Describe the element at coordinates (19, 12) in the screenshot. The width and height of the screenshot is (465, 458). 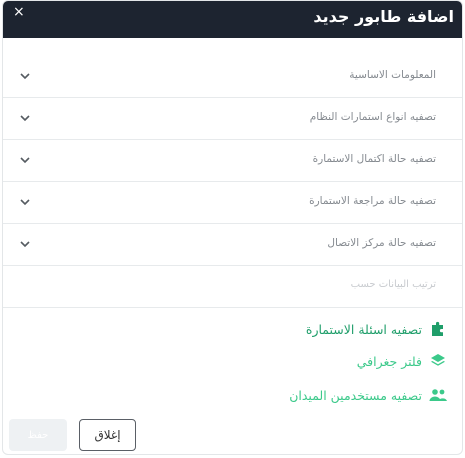
I see `close-icon: ×` at that location.